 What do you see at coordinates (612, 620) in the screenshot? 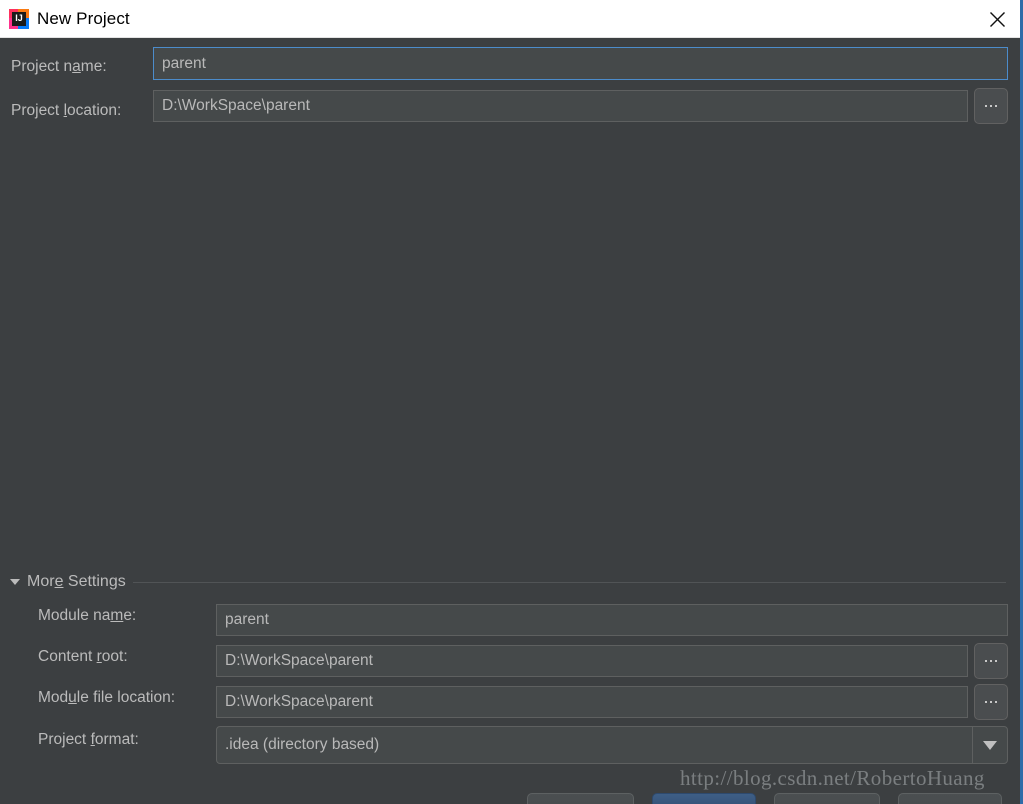
I see `module-name-input: parent` at bounding box center [612, 620].